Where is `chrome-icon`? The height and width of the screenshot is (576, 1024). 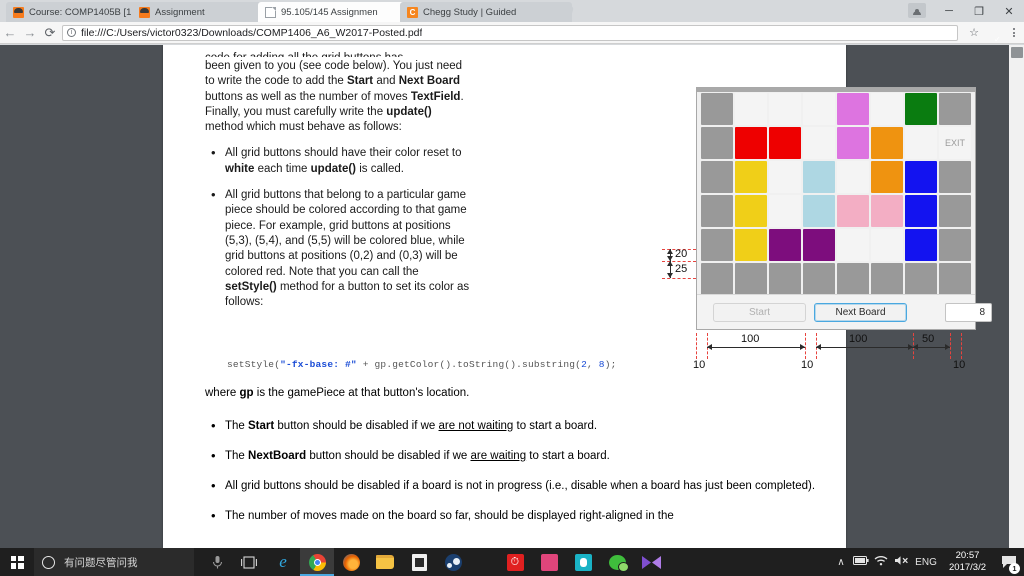
chrome-icon is located at coordinates (317, 562).